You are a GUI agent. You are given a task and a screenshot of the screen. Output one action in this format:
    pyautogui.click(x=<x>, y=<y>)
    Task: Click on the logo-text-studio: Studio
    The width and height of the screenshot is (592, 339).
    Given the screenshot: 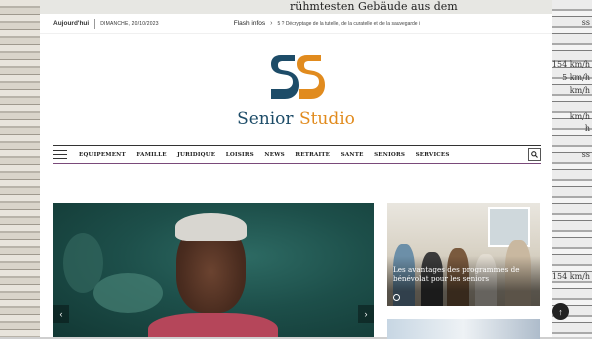 What is the action you would take?
    pyautogui.click(x=326, y=119)
    